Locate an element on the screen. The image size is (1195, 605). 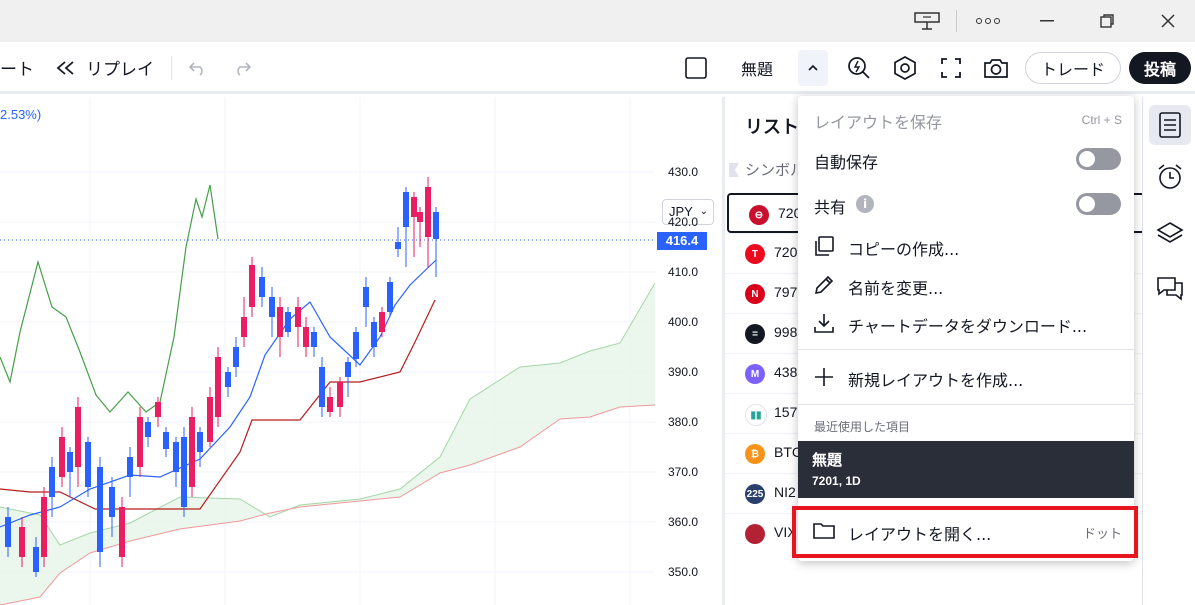
info-icon: i is located at coordinates (865, 204).